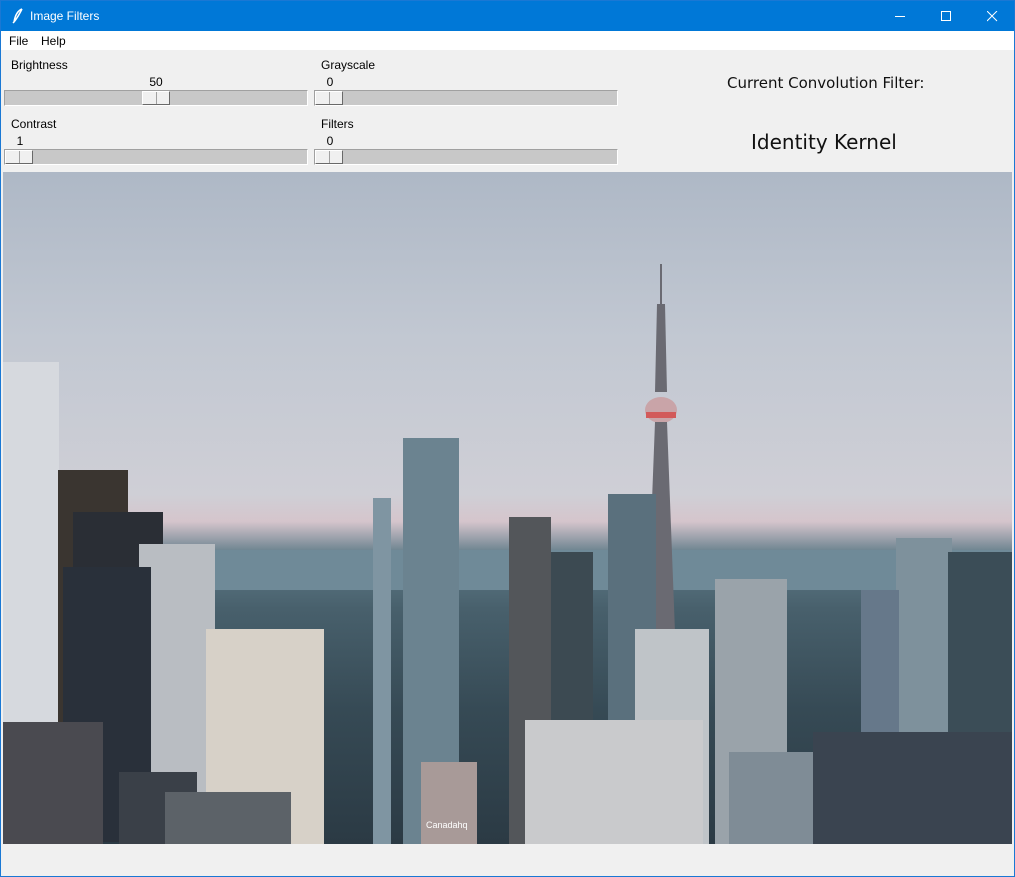 This screenshot has width=1015, height=877. What do you see at coordinates (348, 65) in the screenshot?
I see `grayscale-label: Grayscale` at bounding box center [348, 65].